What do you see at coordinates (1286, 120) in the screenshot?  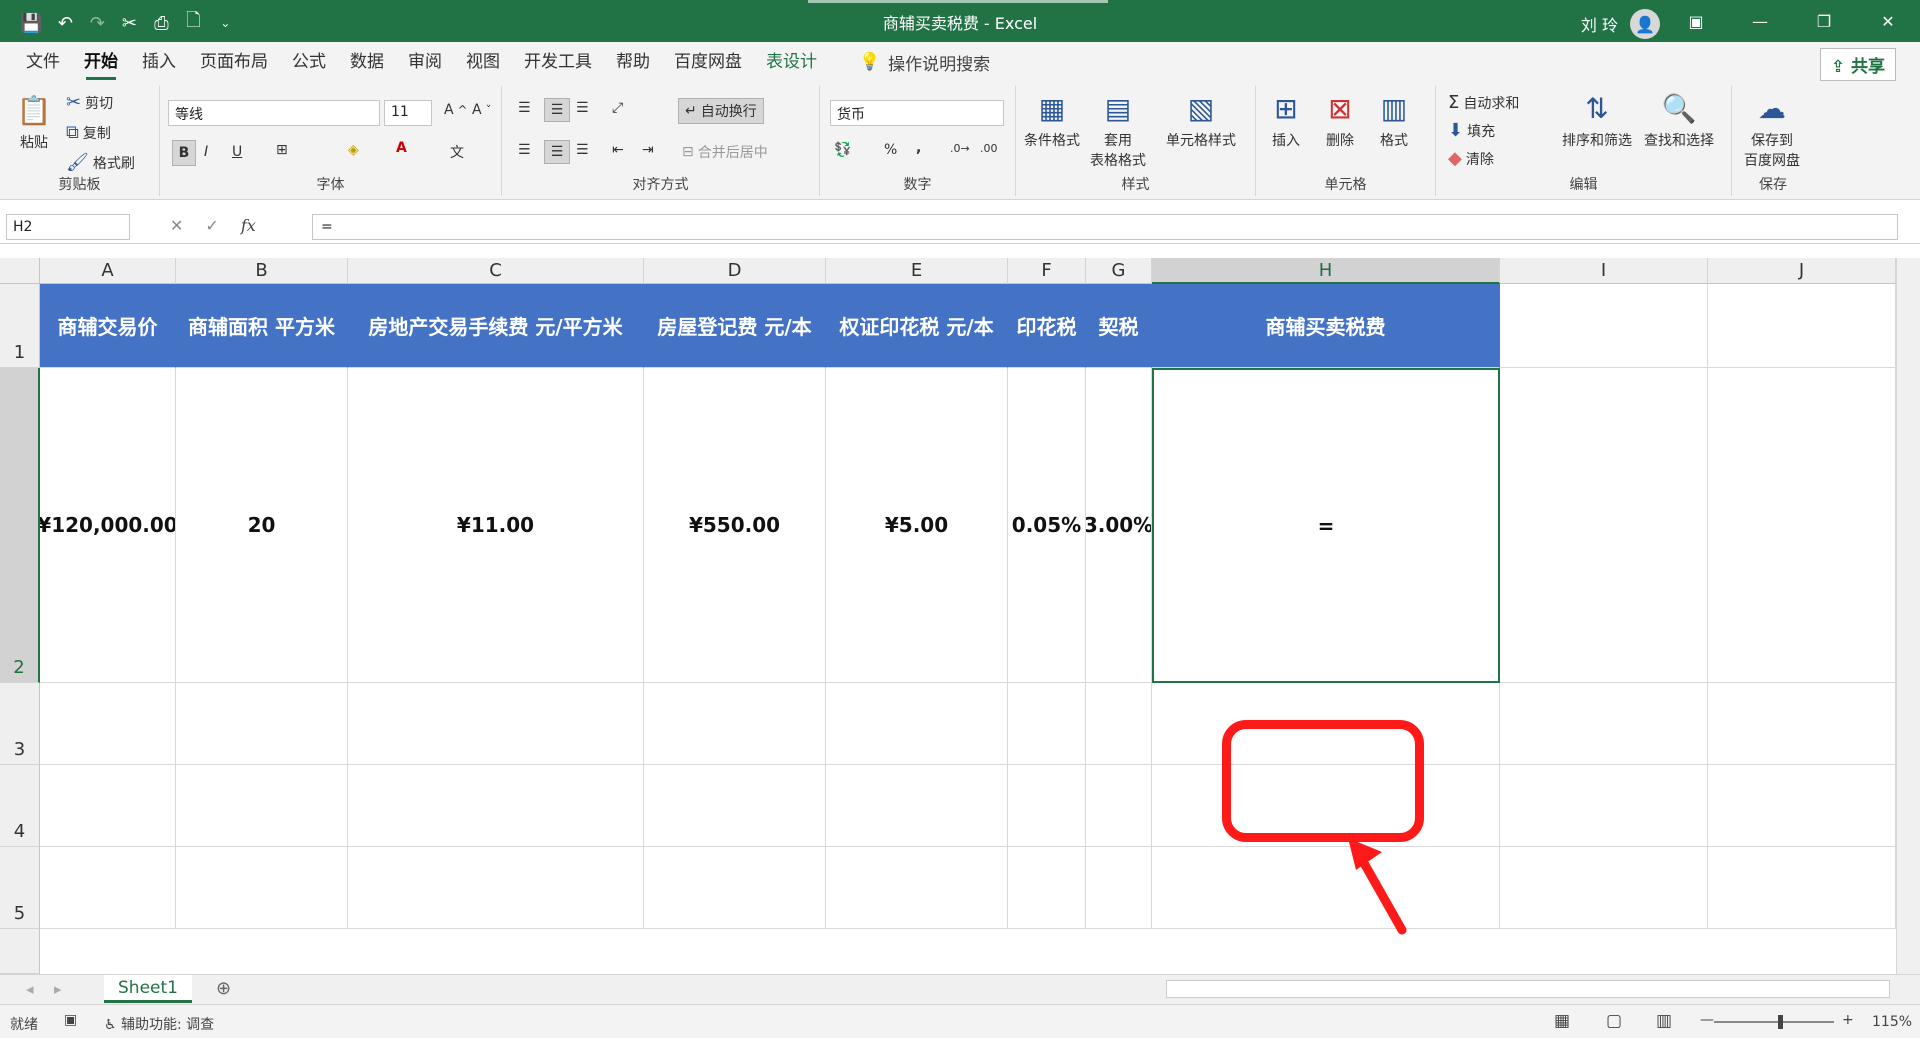 I see `insert-cells-button: ⊞ 插入` at bounding box center [1286, 120].